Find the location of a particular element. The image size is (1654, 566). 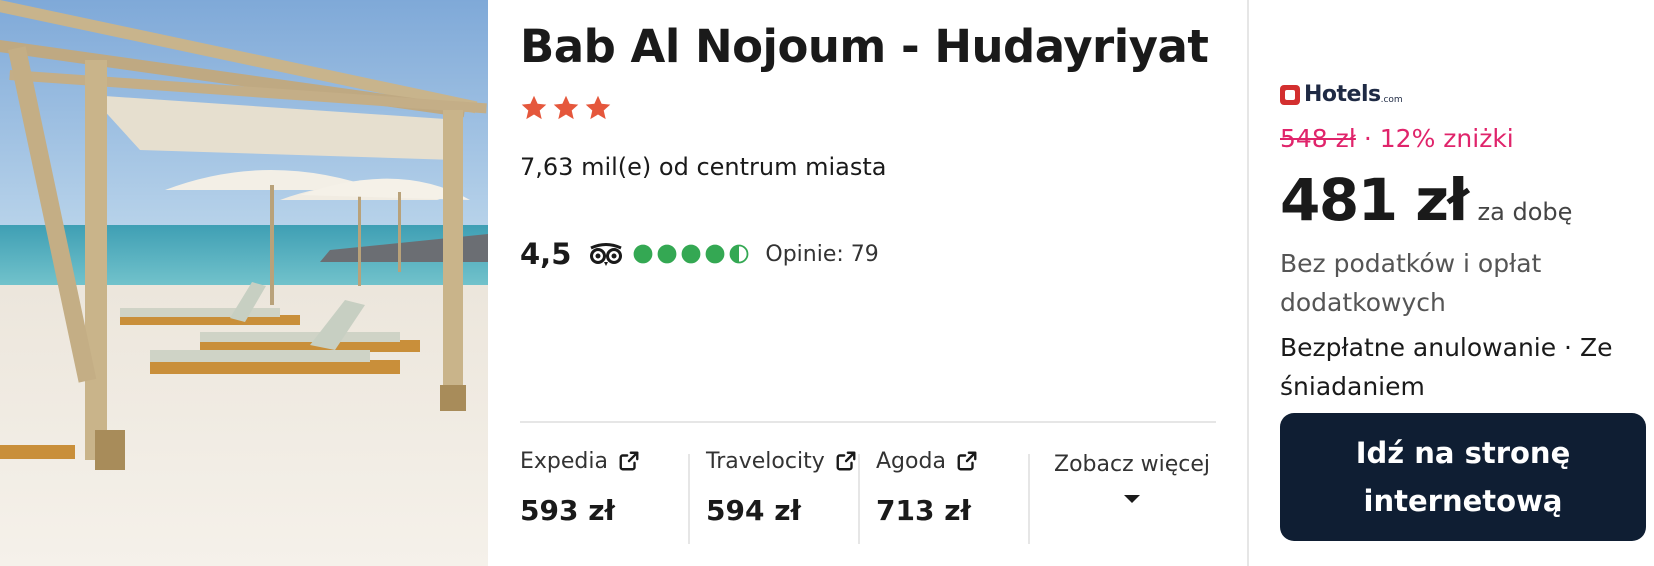

rating-row: 4,5 Opinie: 79 is located at coordinates (699, 254).